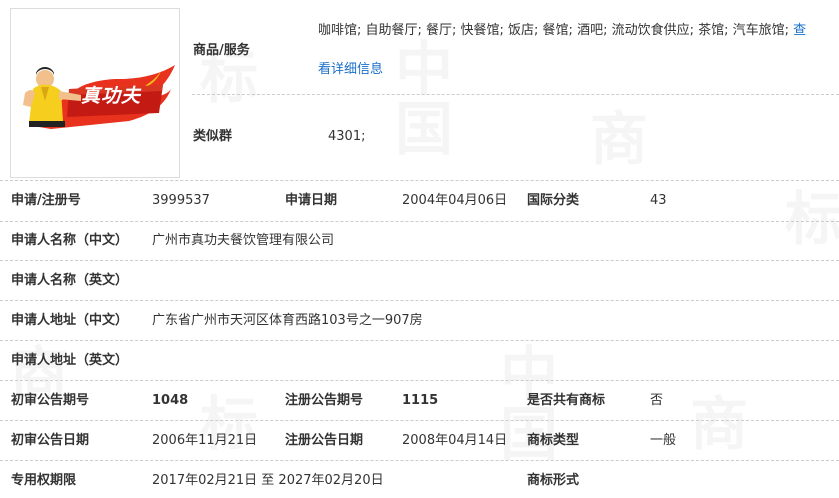  Describe the element at coordinates (424, 69) in the screenshot. I see `watermark-glyph: 中` at that location.